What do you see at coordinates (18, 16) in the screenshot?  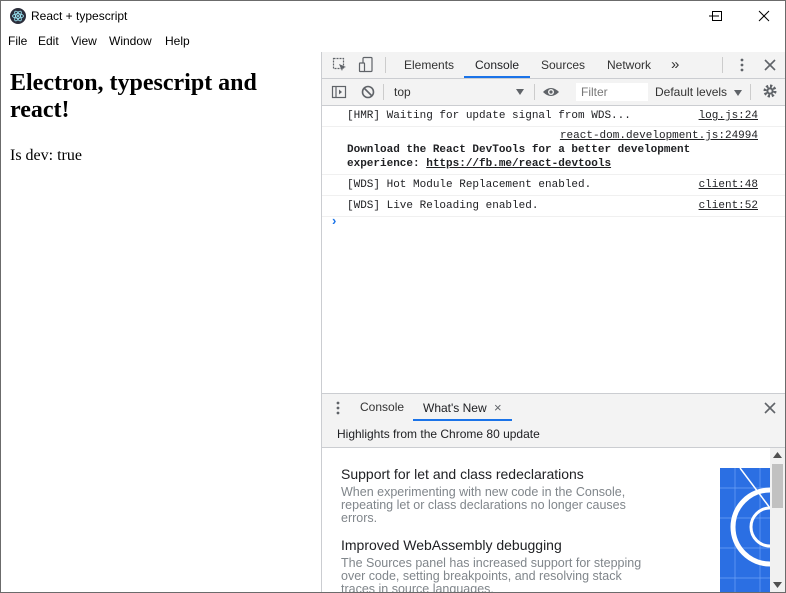 I see `electron-app-icon` at bounding box center [18, 16].